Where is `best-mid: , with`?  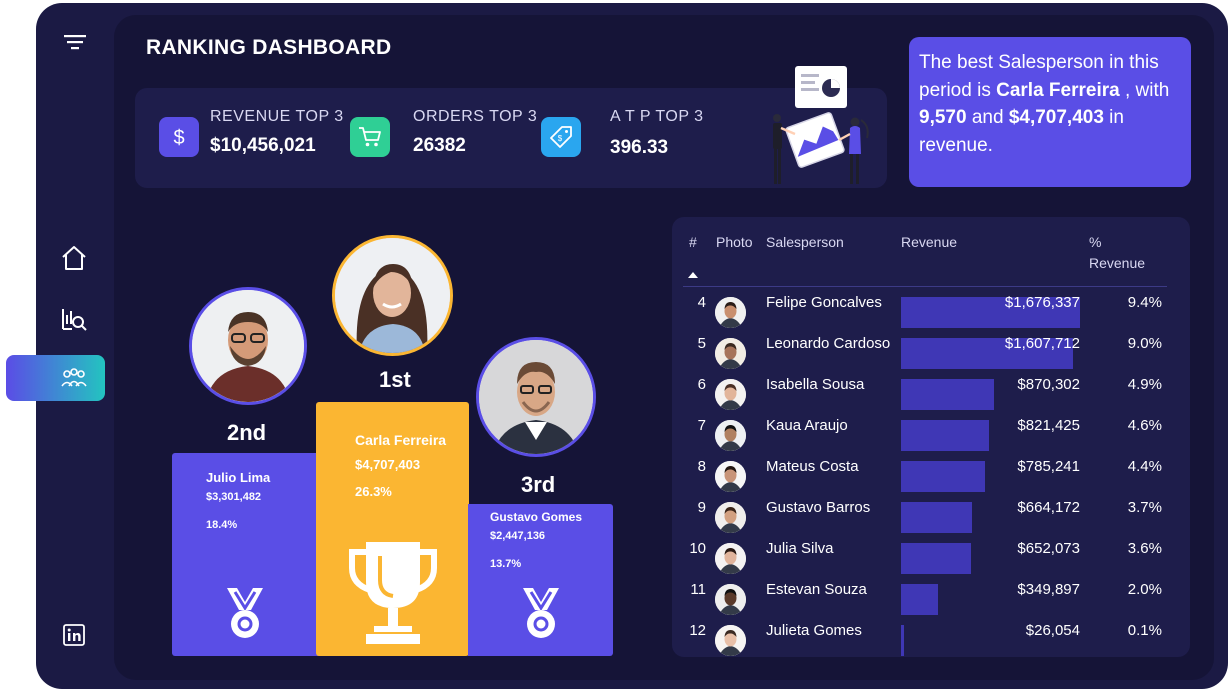
best-mid: , with is located at coordinates (1144, 90).